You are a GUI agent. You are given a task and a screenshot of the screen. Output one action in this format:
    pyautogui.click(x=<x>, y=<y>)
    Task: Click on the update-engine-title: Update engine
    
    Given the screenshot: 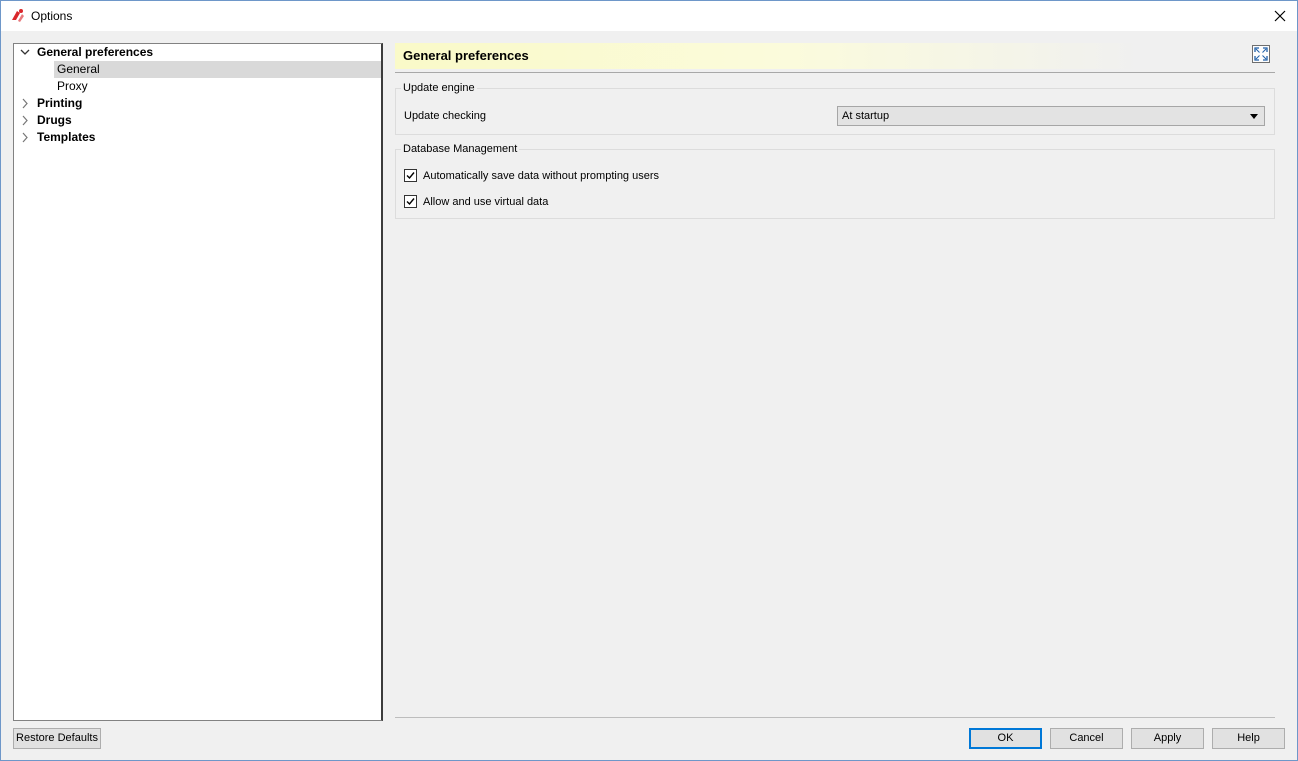 What is the action you would take?
    pyautogui.click(x=439, y=88)
    